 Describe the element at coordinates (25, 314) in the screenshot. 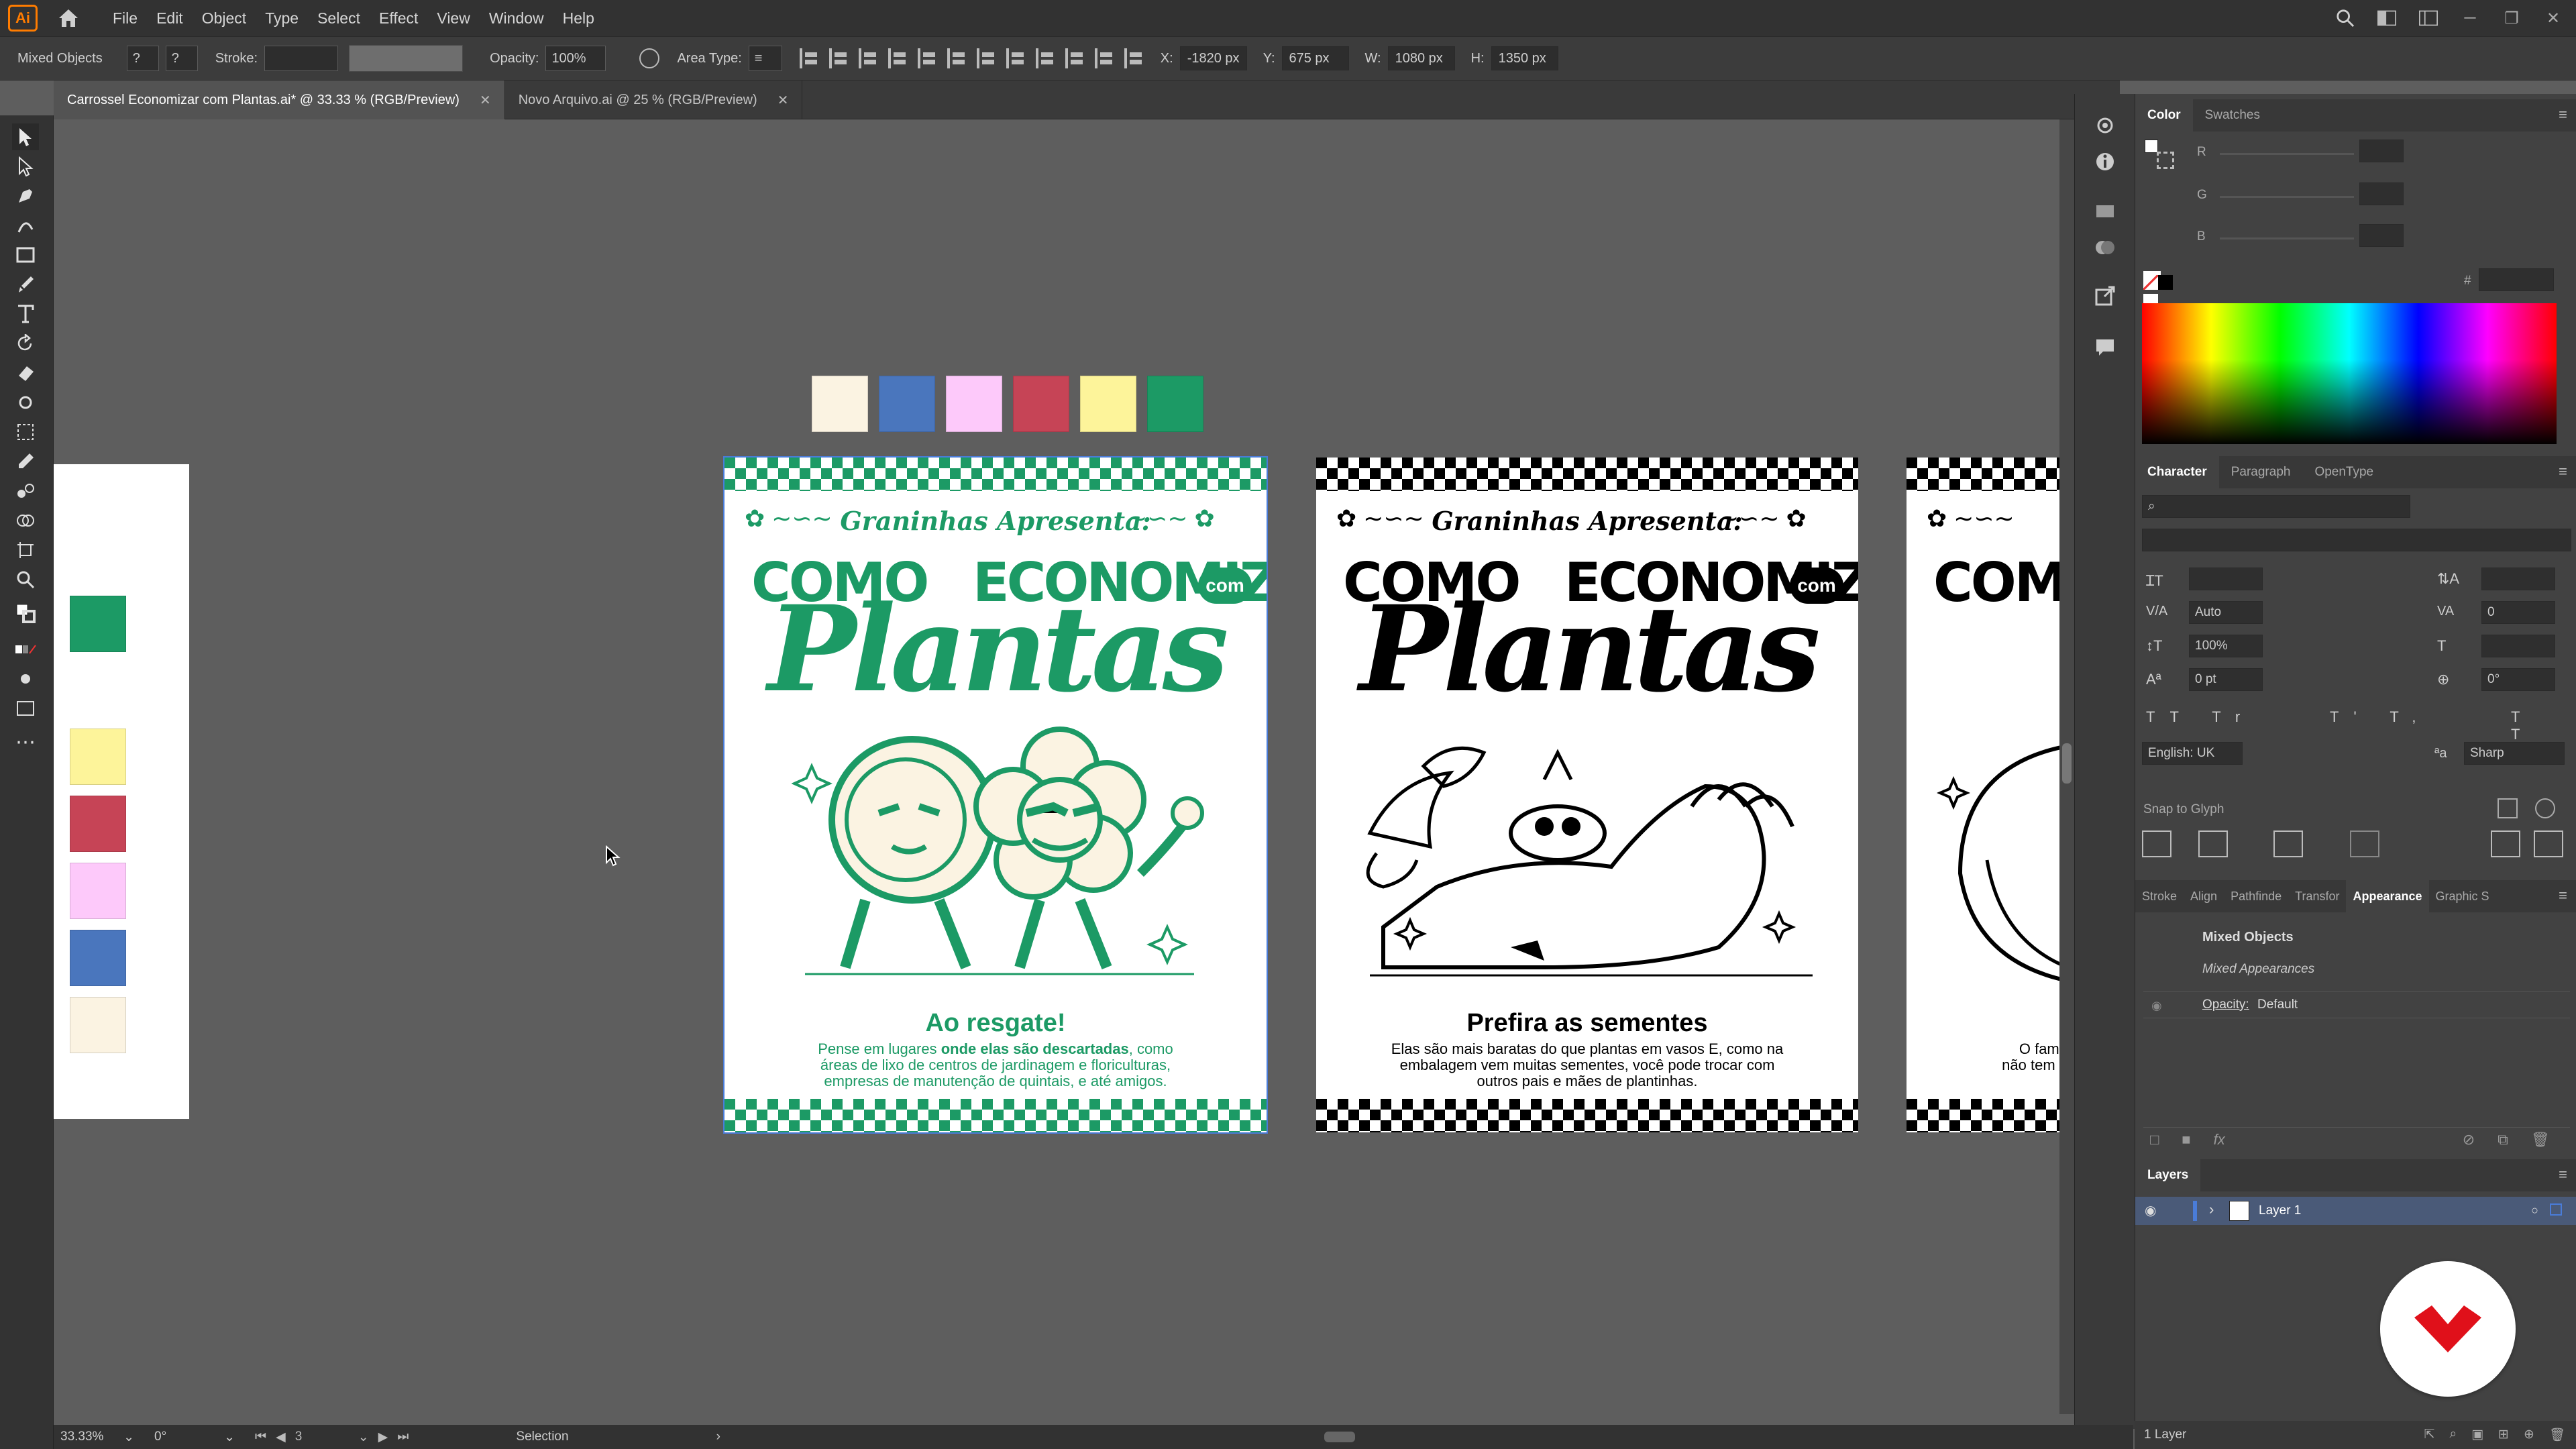

I see `type-tool-icon` at that location.